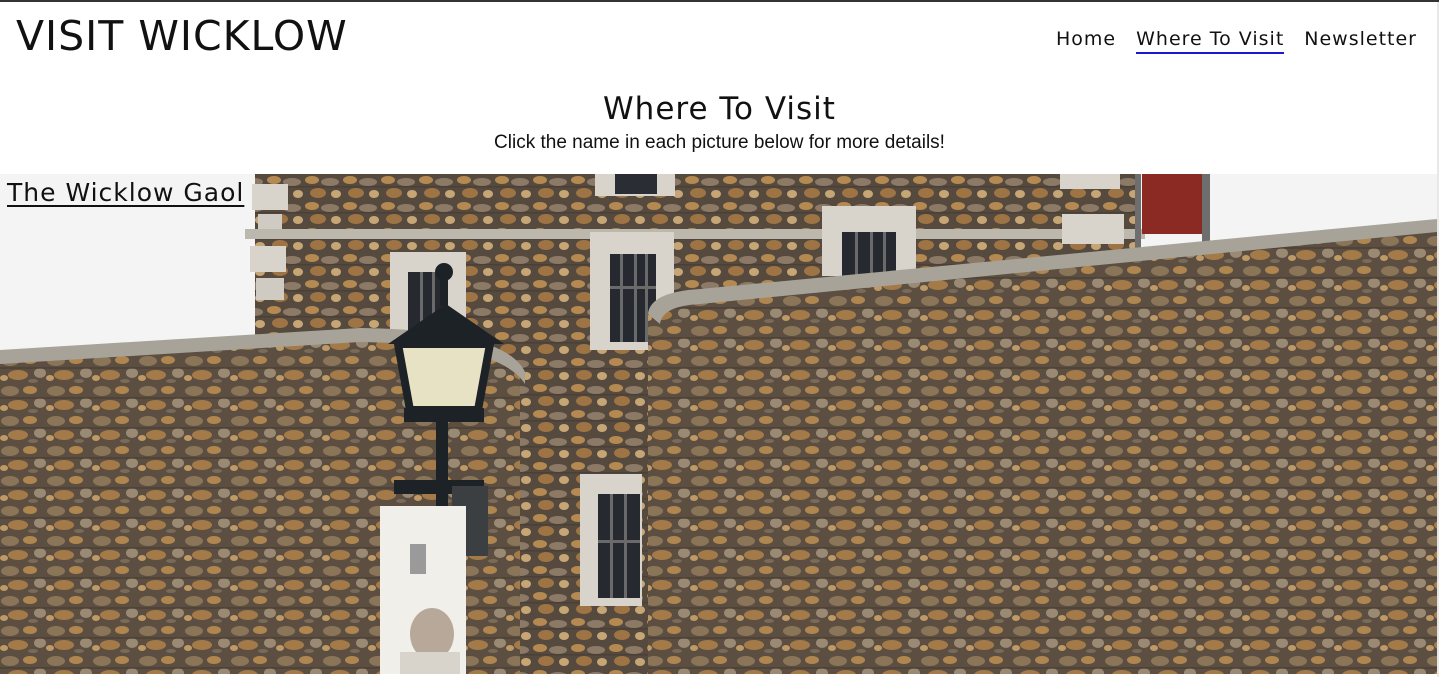 This screenshot has height=677, width=1439. What do you see at coordinates (125, 192) in the screenshot?
I see `place-link-wicklow-gaol: The Wicklow Gaol` at bounding box center [125, 192].